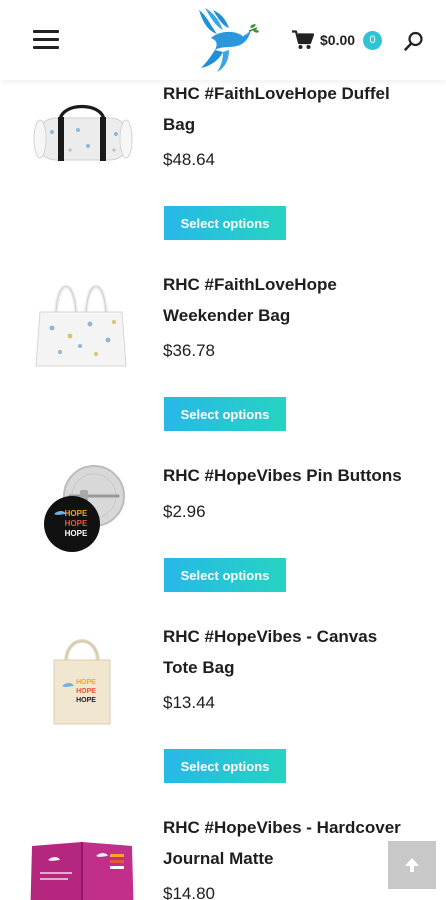  I want to click on cart-total: $0.00, so click(338, 40).